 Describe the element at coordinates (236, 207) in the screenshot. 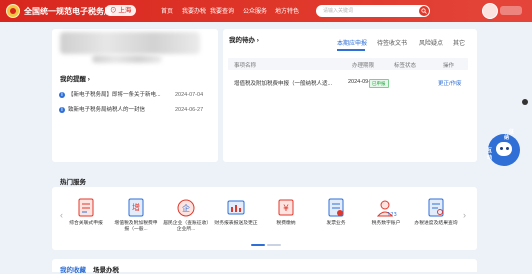

I see `financial-report-icon` at that location.